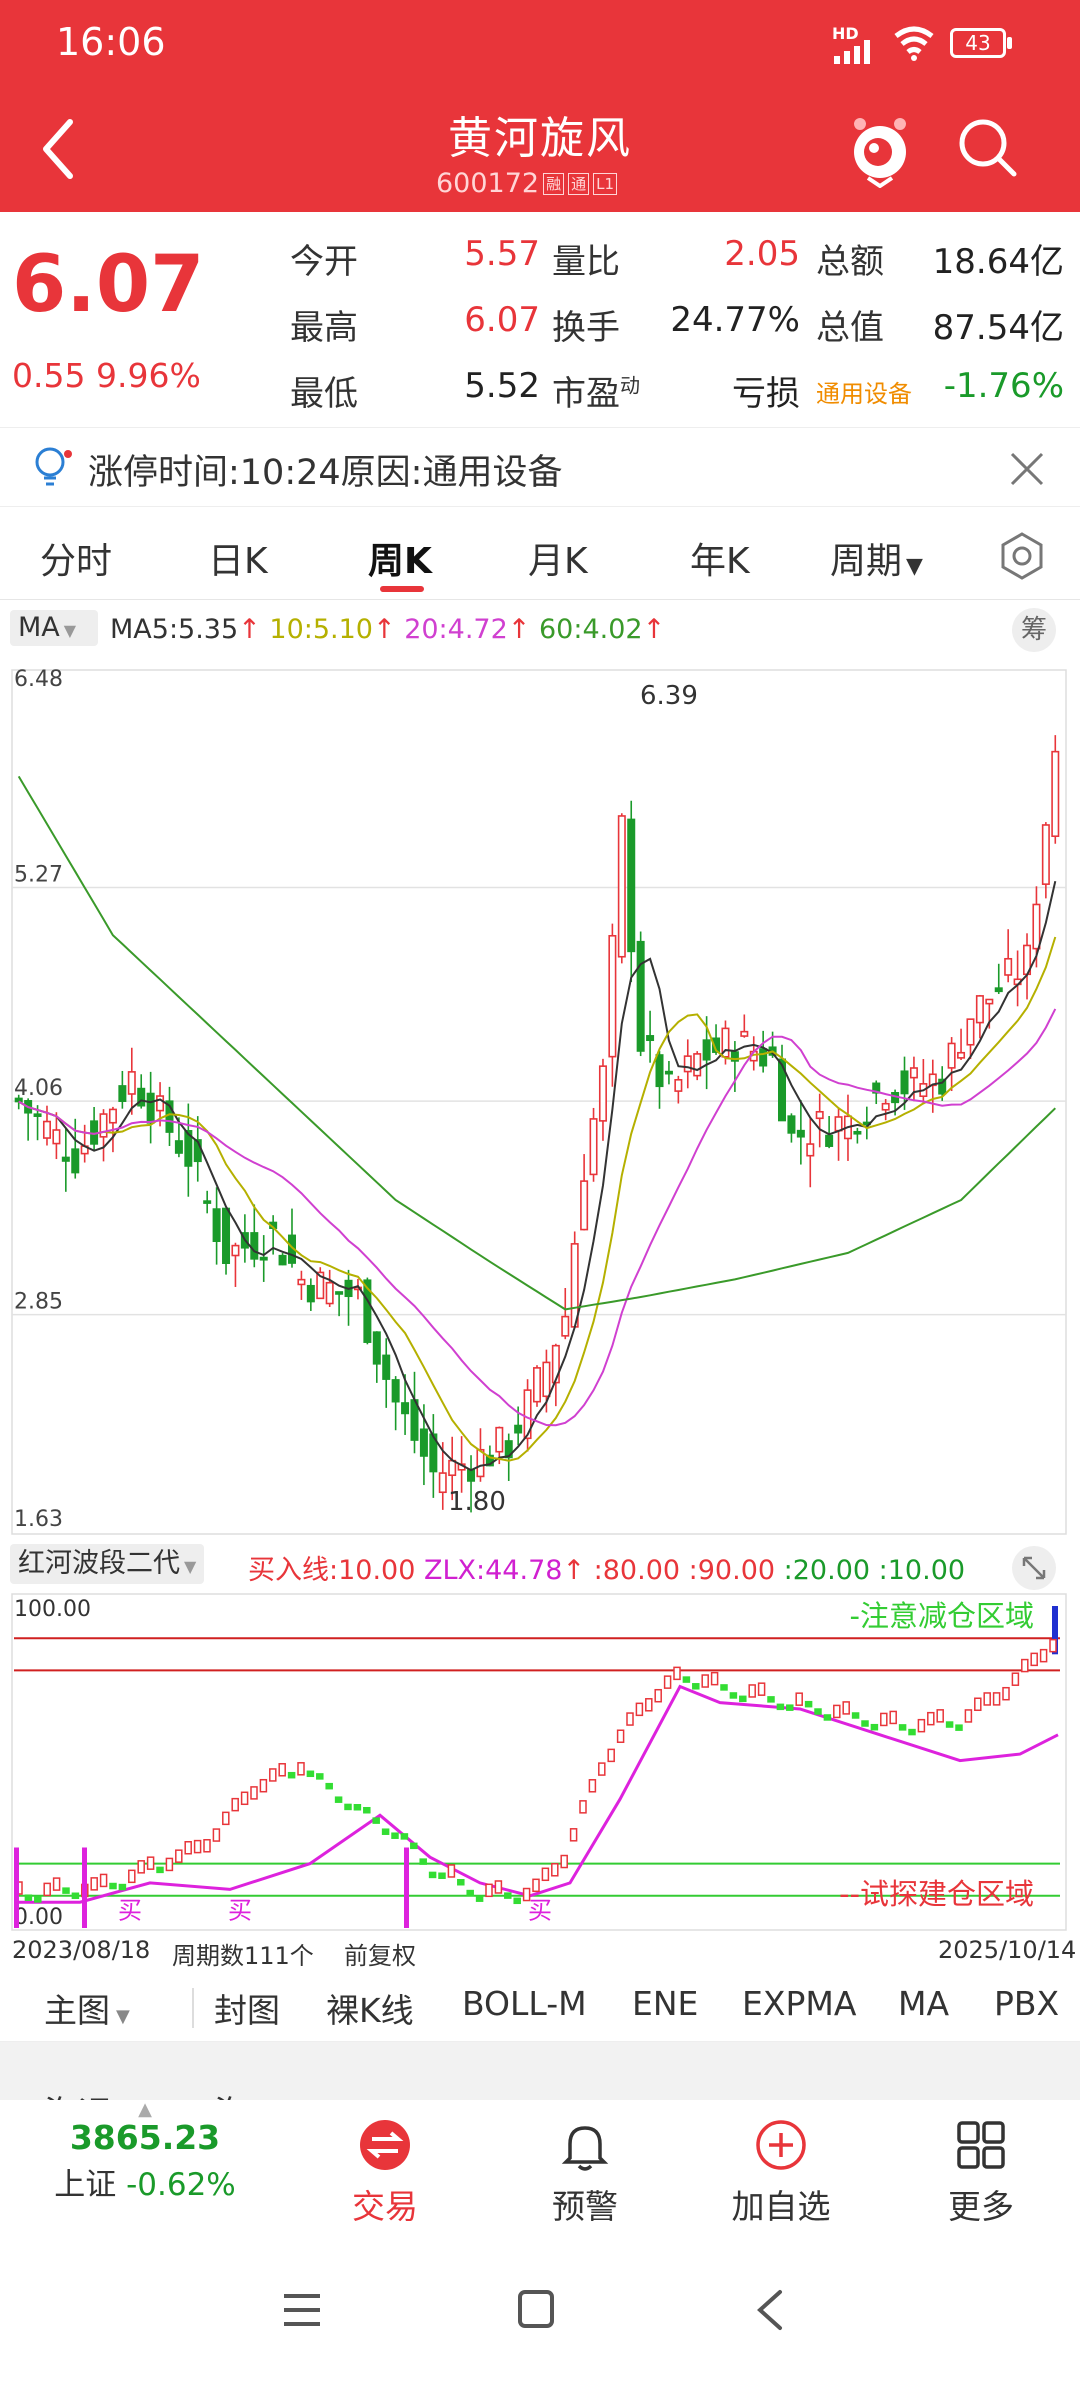 The image size is (1080, 2400). What do you see at coordinates (1027, 469) in the screenshot?
I see `close-icon` at bounding box center [1027, 469].